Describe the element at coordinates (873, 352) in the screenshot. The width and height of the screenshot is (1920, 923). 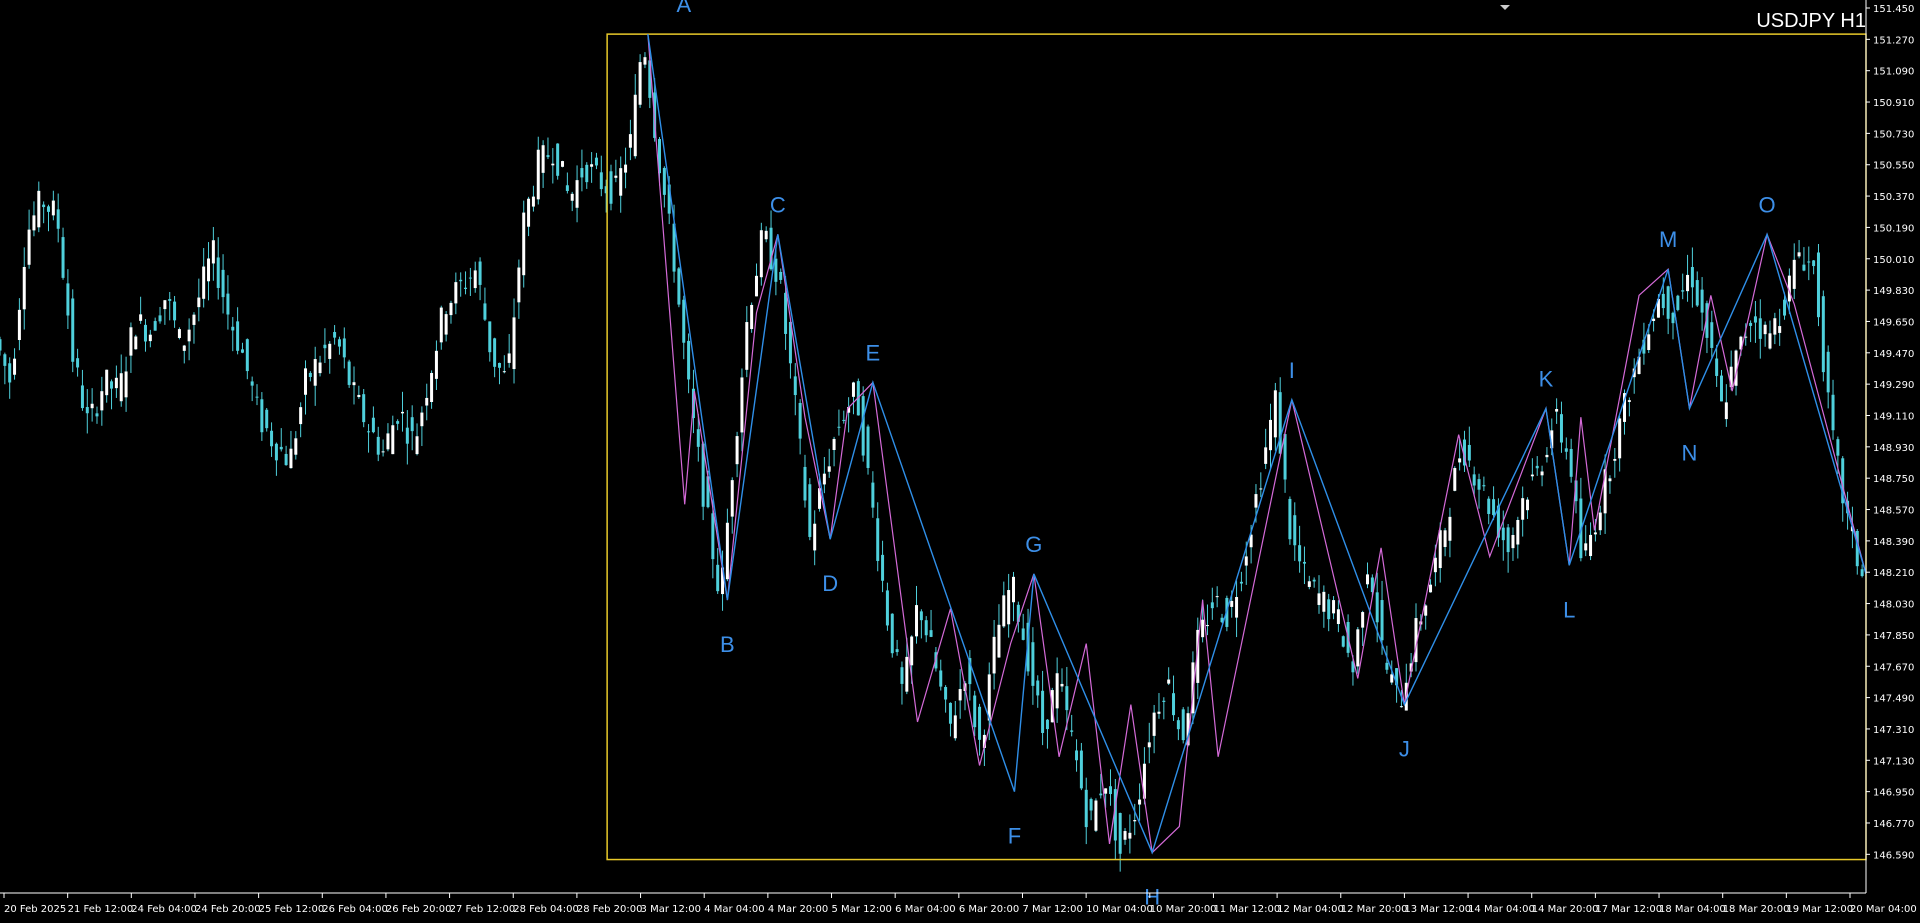
I see `wave-label: E` at that location.